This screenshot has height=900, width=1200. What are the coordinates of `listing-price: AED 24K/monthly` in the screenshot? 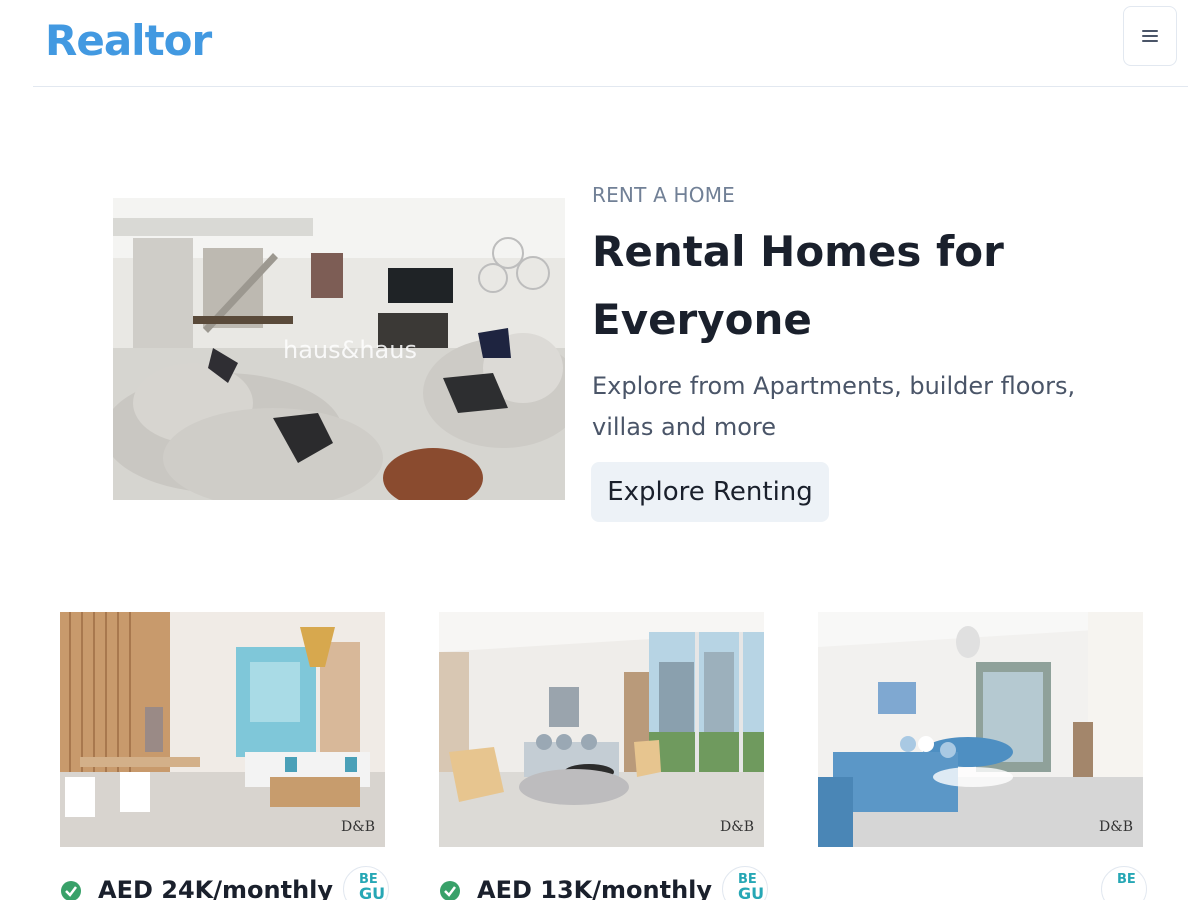 It's located at (216, 888).